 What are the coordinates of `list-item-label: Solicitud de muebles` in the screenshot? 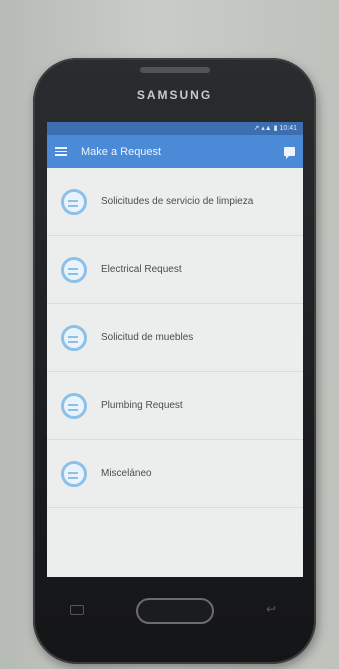 It's located at (147, 337).